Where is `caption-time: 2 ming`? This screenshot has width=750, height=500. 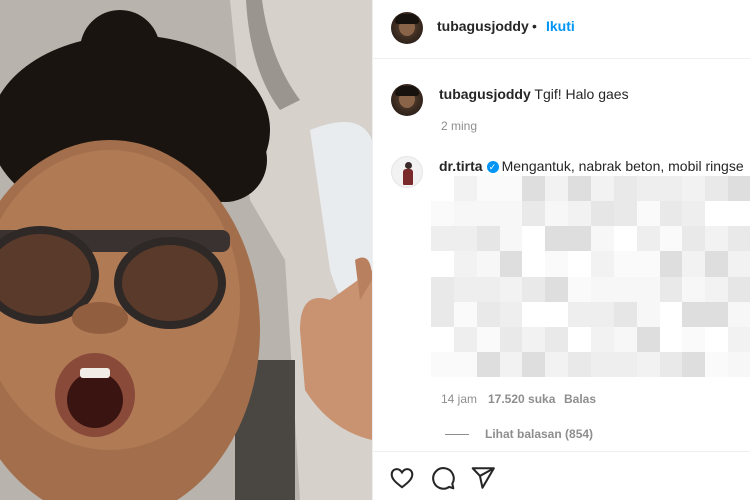
caption-time: 2 ming is located at coordinates (459, 126).